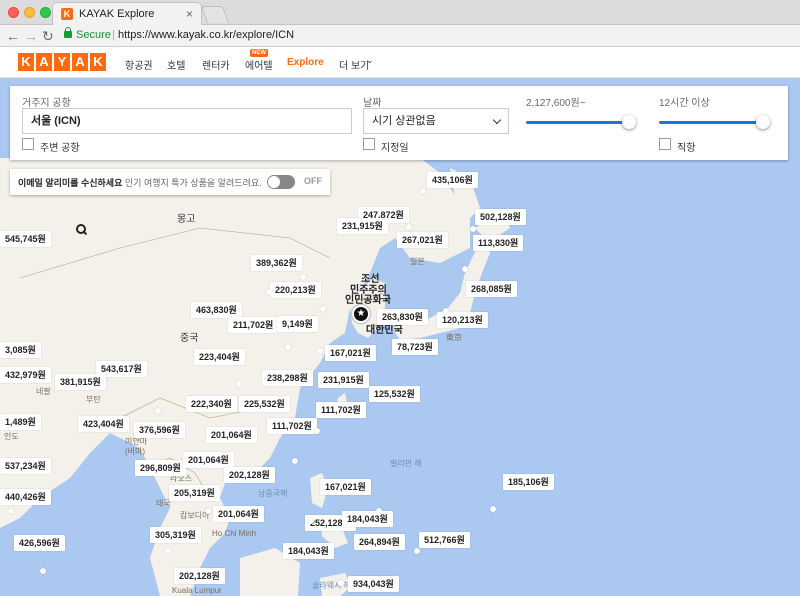  What do you see at coordinates (528, 482) in the screenshot?
I see `price-label: 185,106원` at bounding box center [528, 482].